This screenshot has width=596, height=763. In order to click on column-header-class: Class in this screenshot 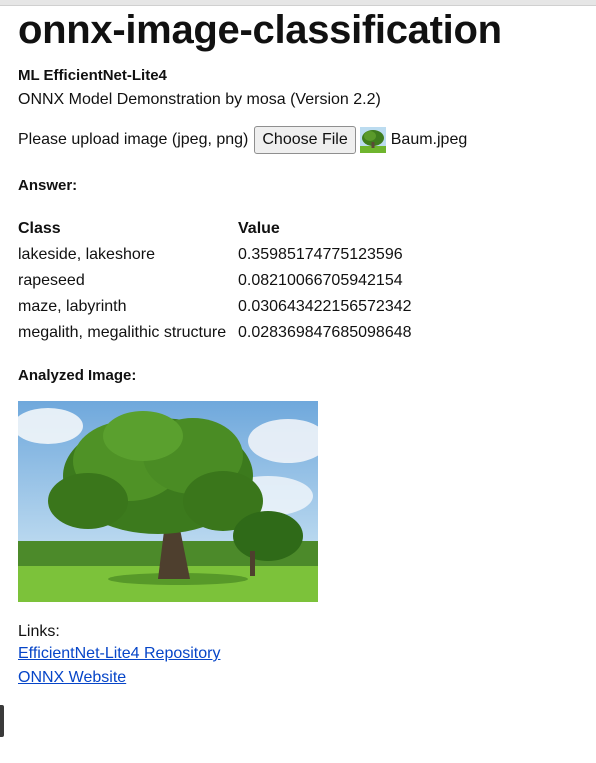, I will do `click(39, 228)`.